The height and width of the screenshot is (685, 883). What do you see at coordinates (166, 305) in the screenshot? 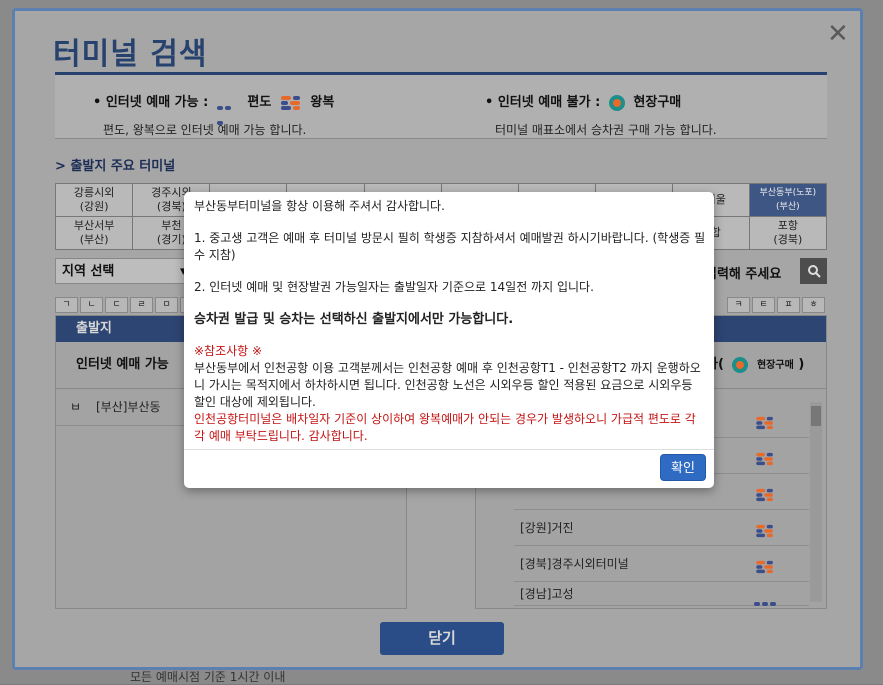
I see `consonant-button: ㅁ` at bounding box center [166, 305].